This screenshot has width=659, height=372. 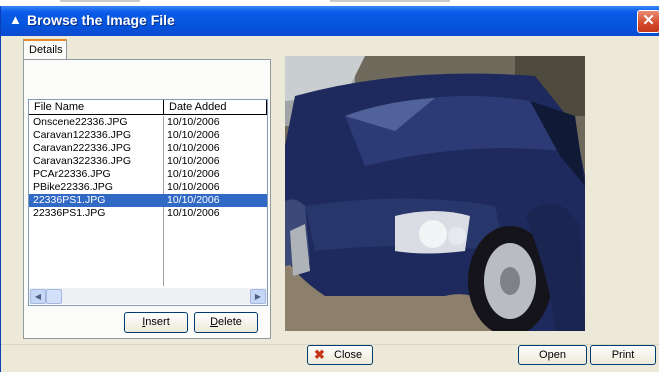 What do you see at coordinates (82, 135) in the screenshot?
I see `file-name: Caravan122336.JPG` at bounding box center [82, 135].